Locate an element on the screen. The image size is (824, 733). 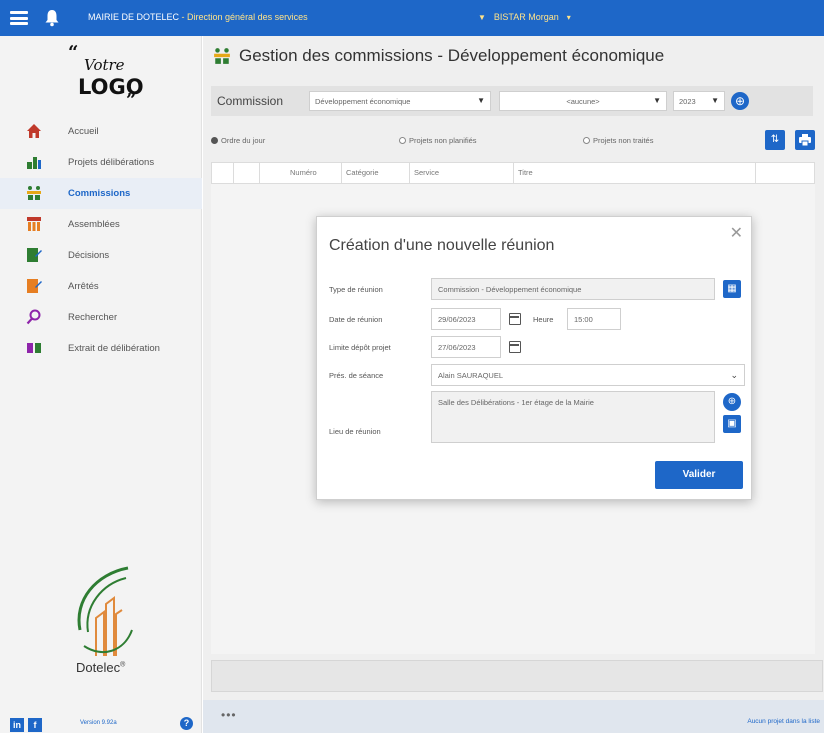
sidebar-item-decisions: Décisions is located at coordinates (101, 255).